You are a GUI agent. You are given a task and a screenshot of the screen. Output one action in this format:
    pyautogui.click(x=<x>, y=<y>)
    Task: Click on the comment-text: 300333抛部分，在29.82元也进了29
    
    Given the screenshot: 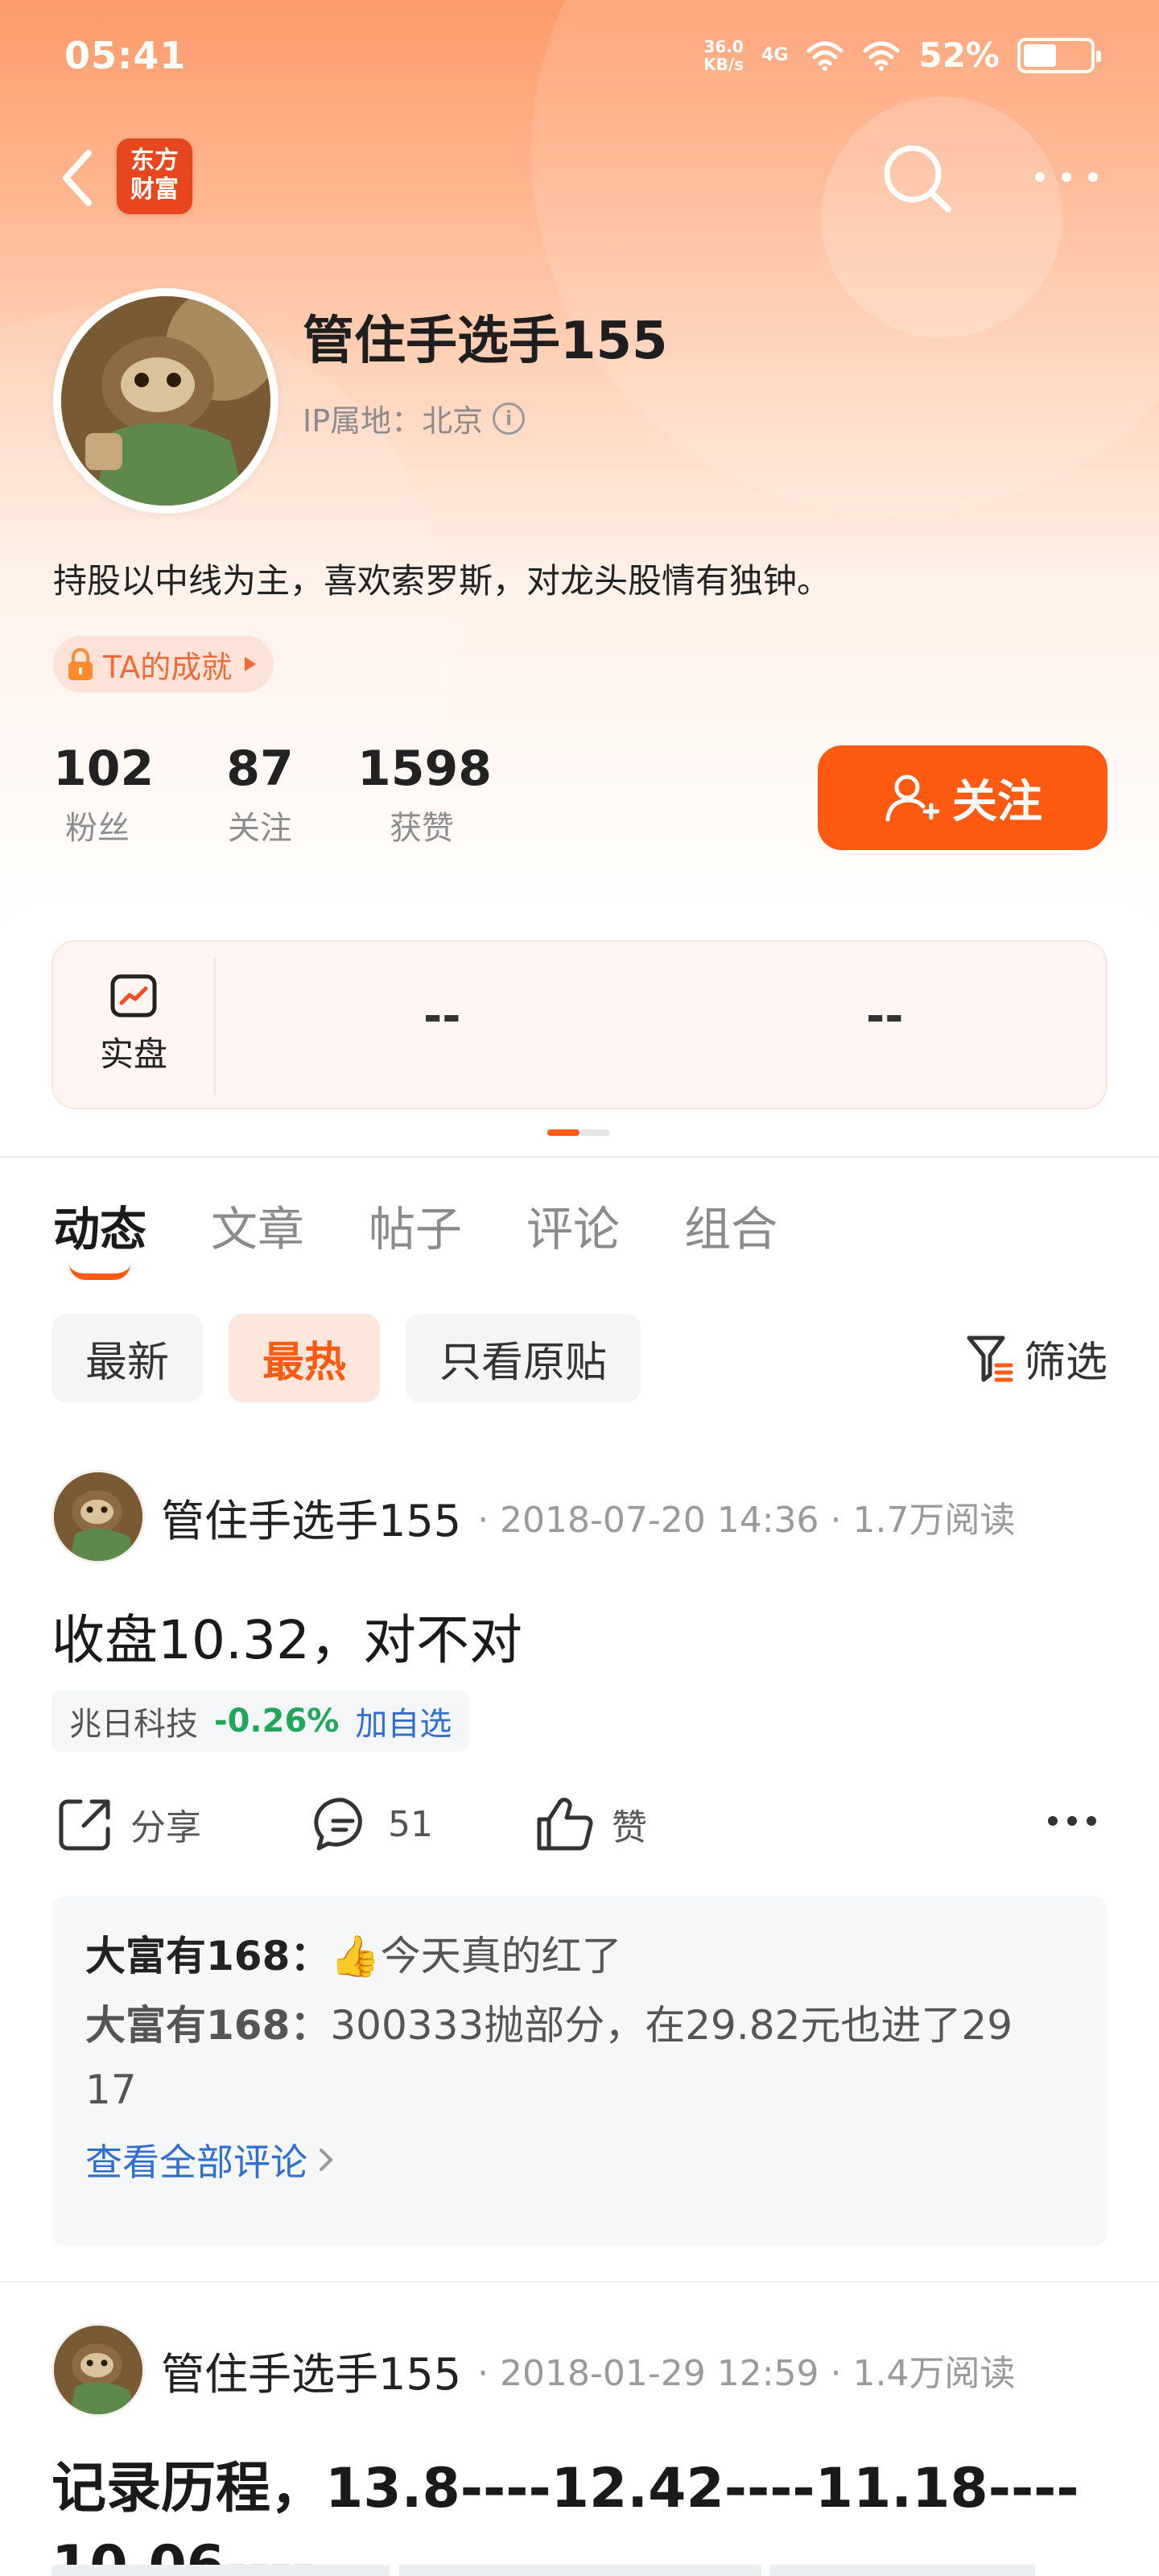 What is the action you would take?
    pyautogui.click(x=671, y=2025)
    